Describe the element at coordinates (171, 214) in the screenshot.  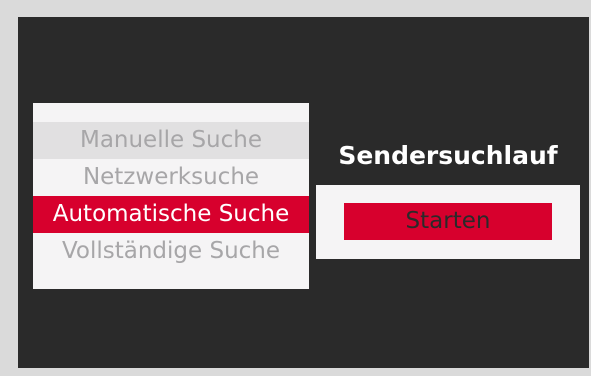
I see `menu-item-automatic-search: Automatische Suche` at that location.